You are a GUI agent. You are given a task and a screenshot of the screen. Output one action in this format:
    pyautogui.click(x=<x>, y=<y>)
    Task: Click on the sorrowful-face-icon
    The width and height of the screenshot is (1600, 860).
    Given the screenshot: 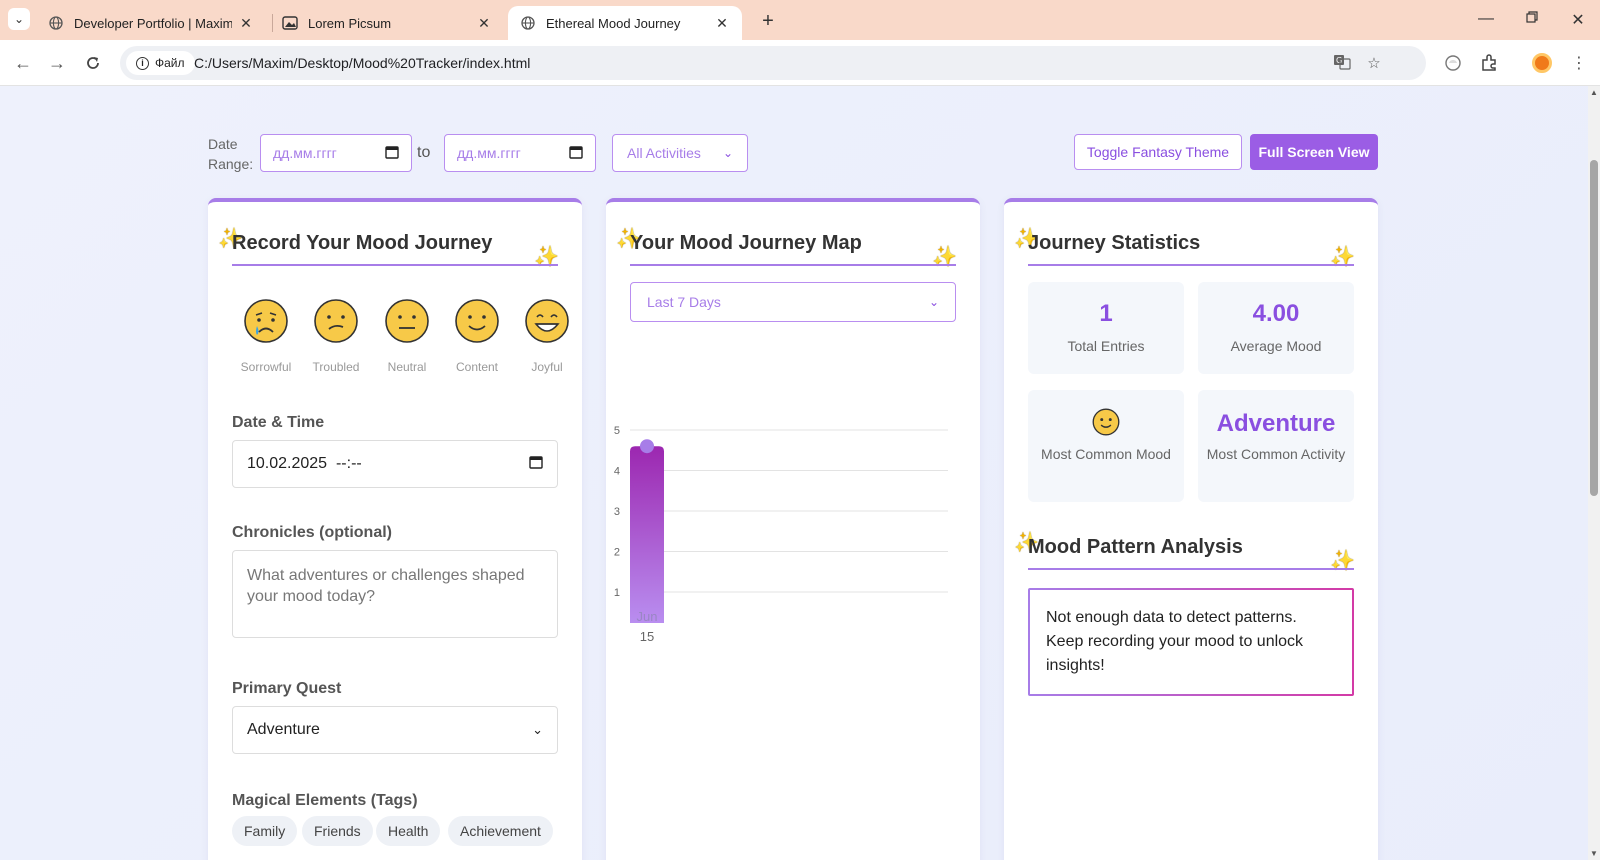 What is the action you would take?
    pyautogui.click(x=266, y=321)
    